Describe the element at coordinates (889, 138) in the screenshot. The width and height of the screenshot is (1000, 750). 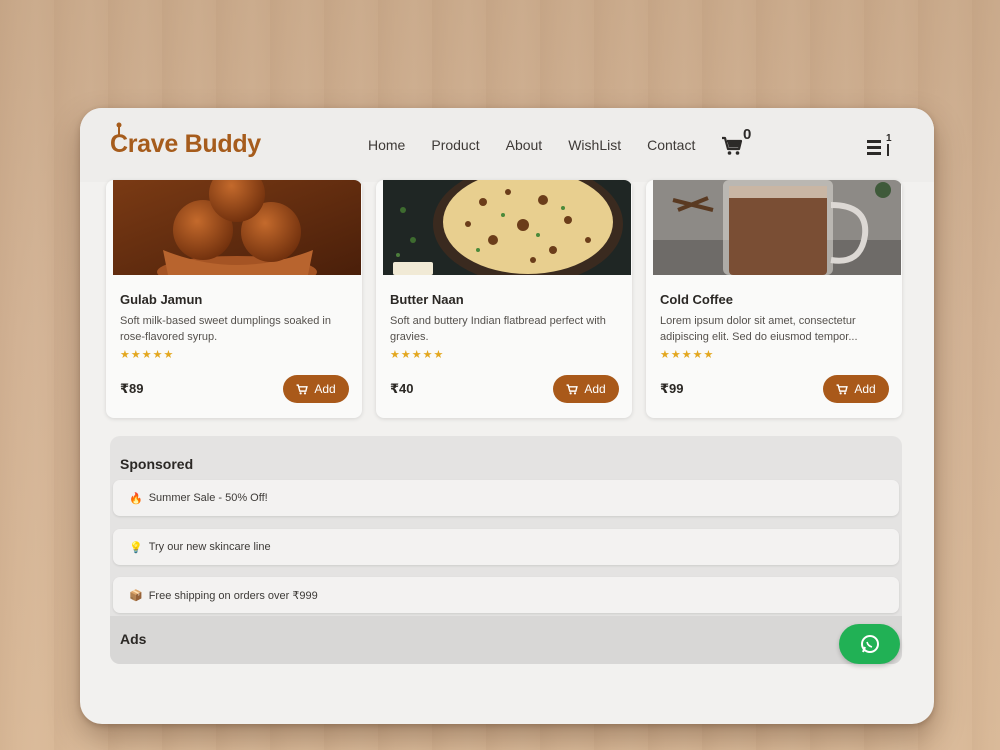
I see `menu-badge: 1` at that location.